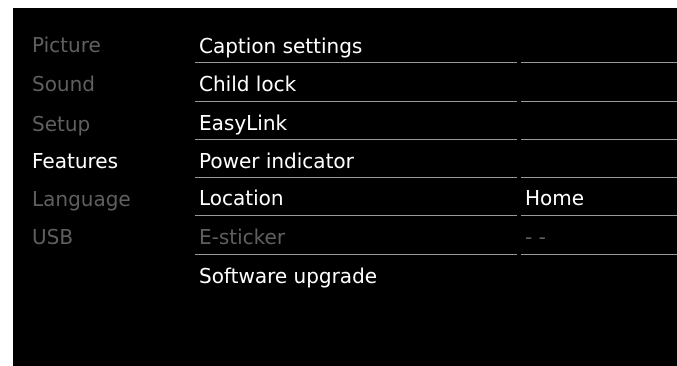 Image resolution: width=677 pixels, height=366 pixels. Describe the element at coordinates (63, 84) in the screenshot. I see `category-sound: Sound` at that location.